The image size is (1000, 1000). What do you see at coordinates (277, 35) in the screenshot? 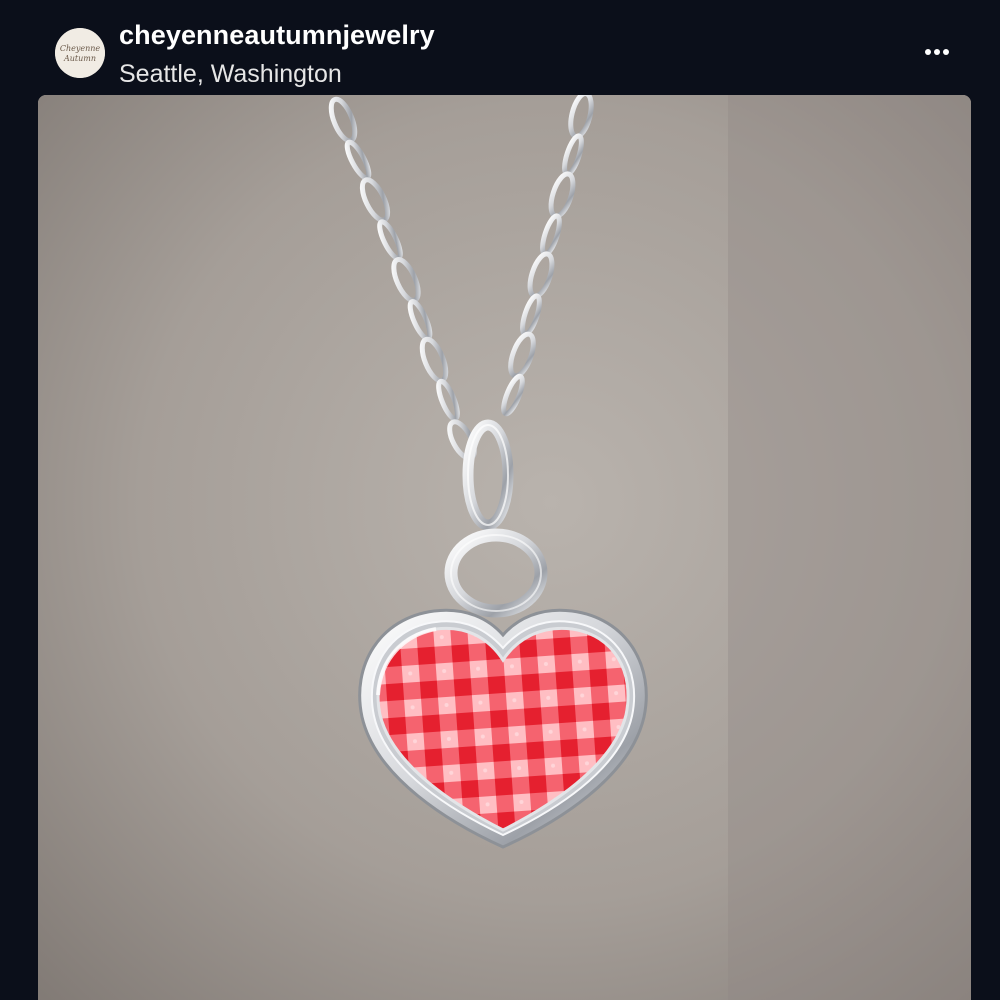
I see `post-username: cheyenneautumnjewelry` at bounding box center [277, 35].